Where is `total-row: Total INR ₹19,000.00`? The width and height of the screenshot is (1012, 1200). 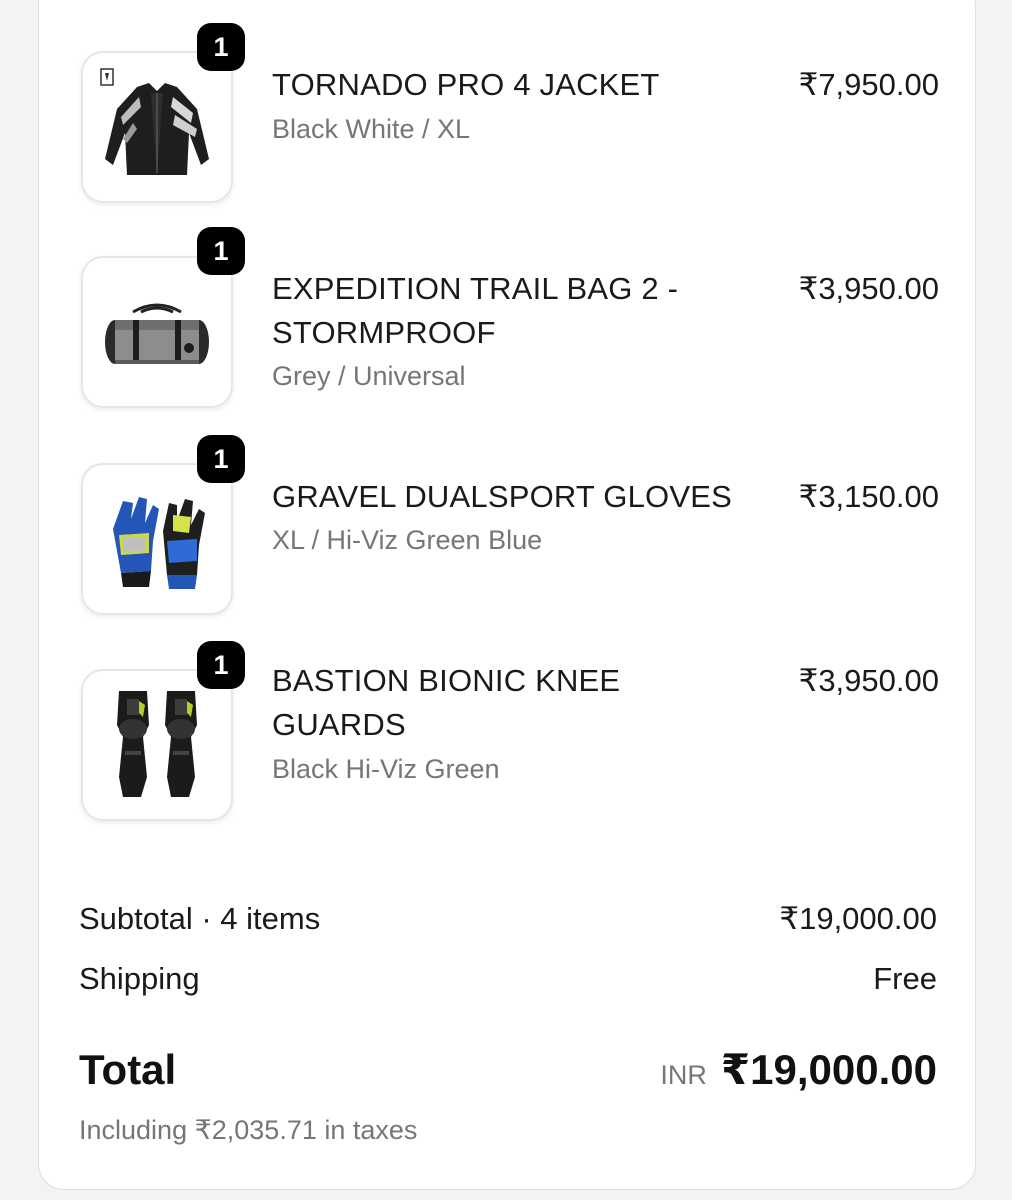
total-row: Total INR ₹19,000.00 is located at coordinates (508, 1069).